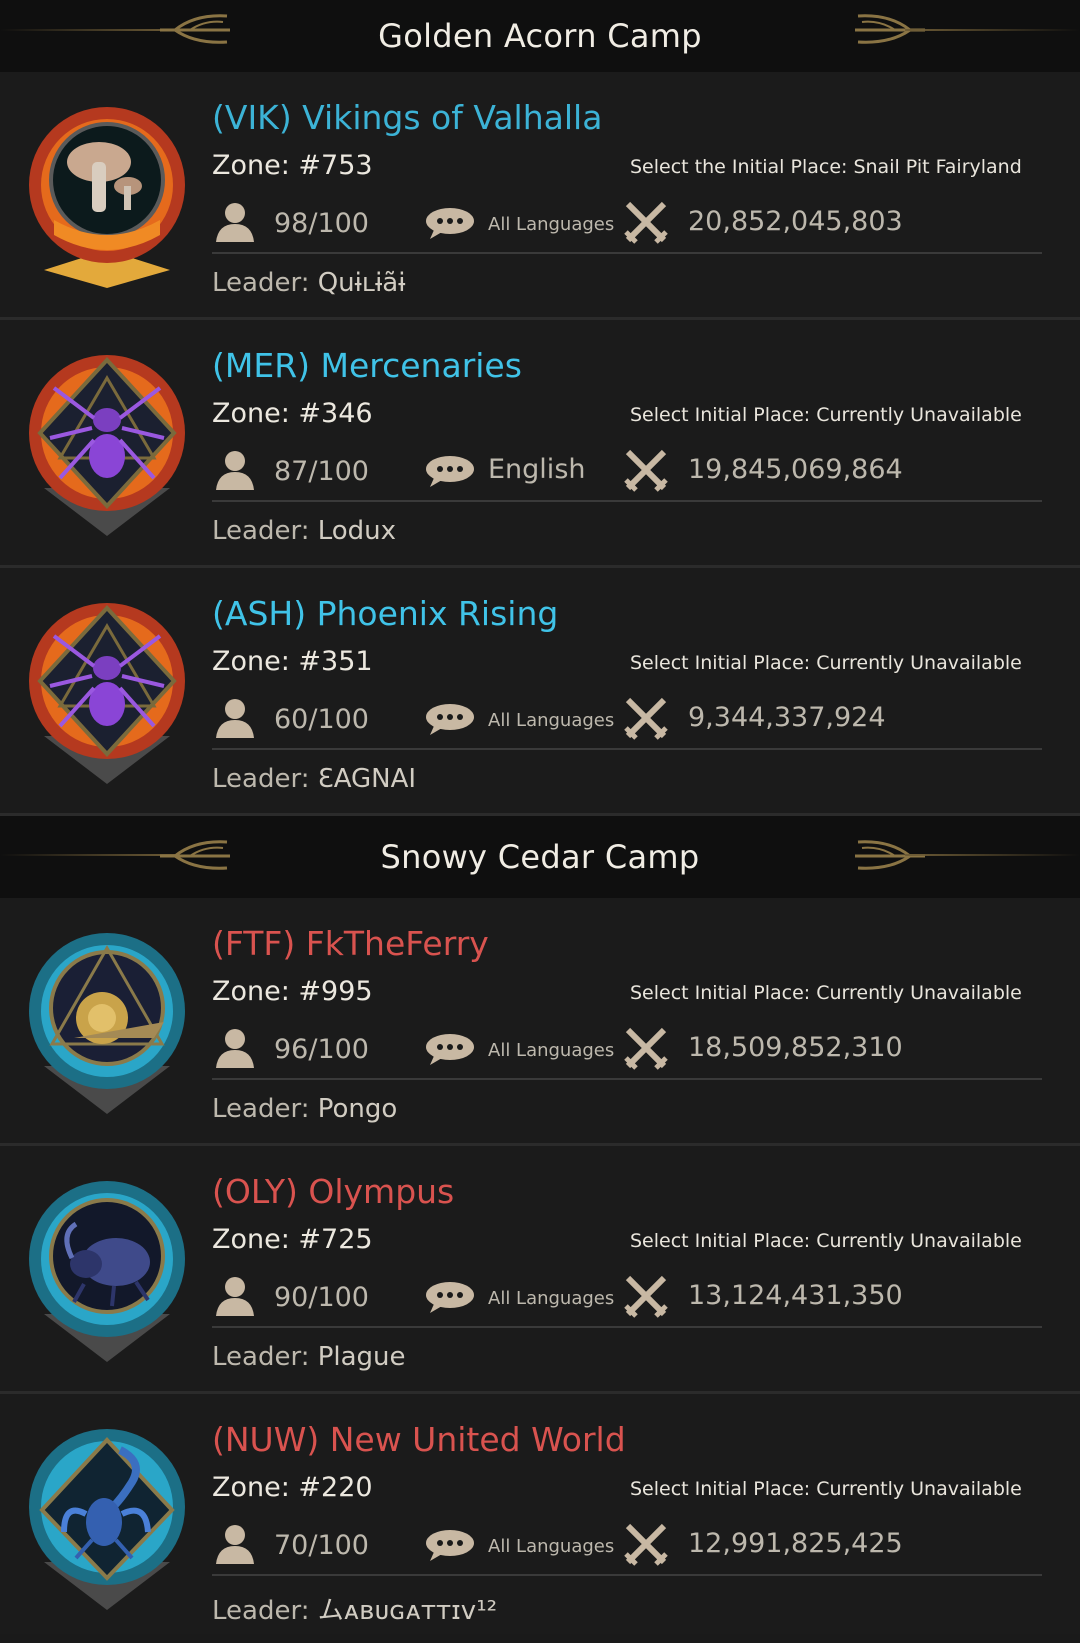  What do you see at coordinates (350, 943) in the screenshot?
I see `alliance-name: (FTF) FkTheFerry` at bounding box center [350, 943].